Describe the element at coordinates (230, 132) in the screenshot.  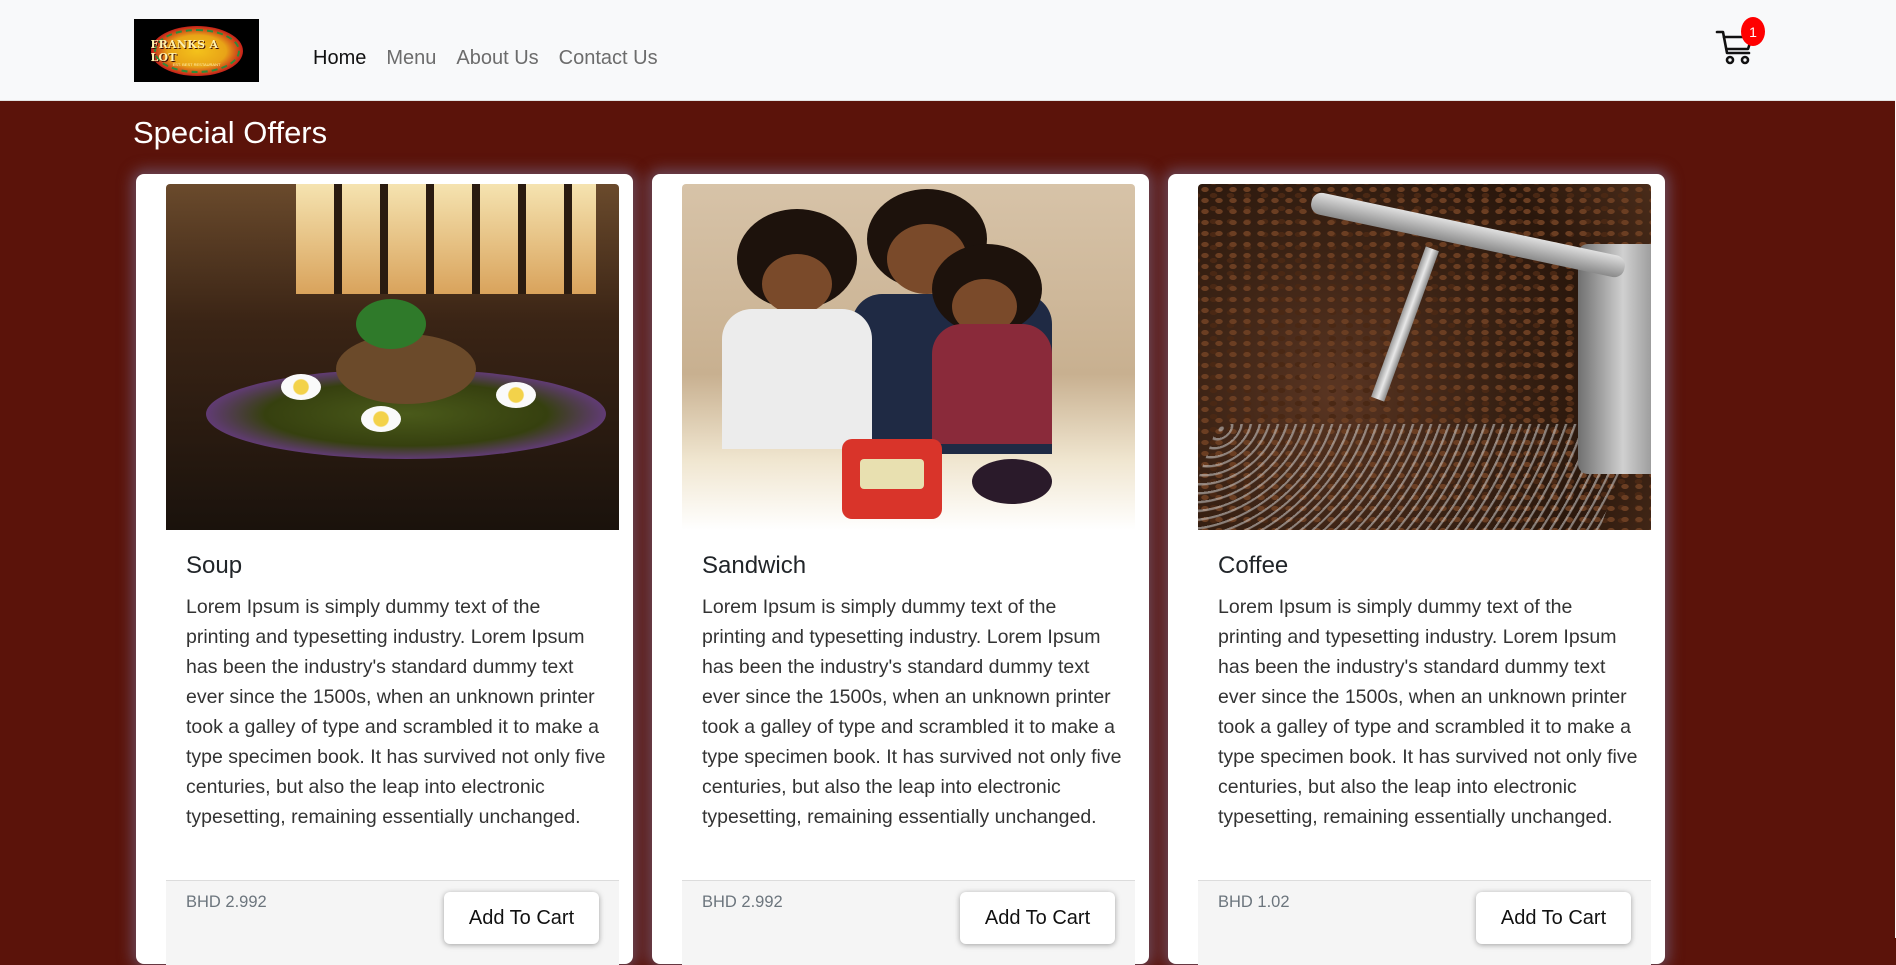
I see `section-title: Special Offers` at that location.